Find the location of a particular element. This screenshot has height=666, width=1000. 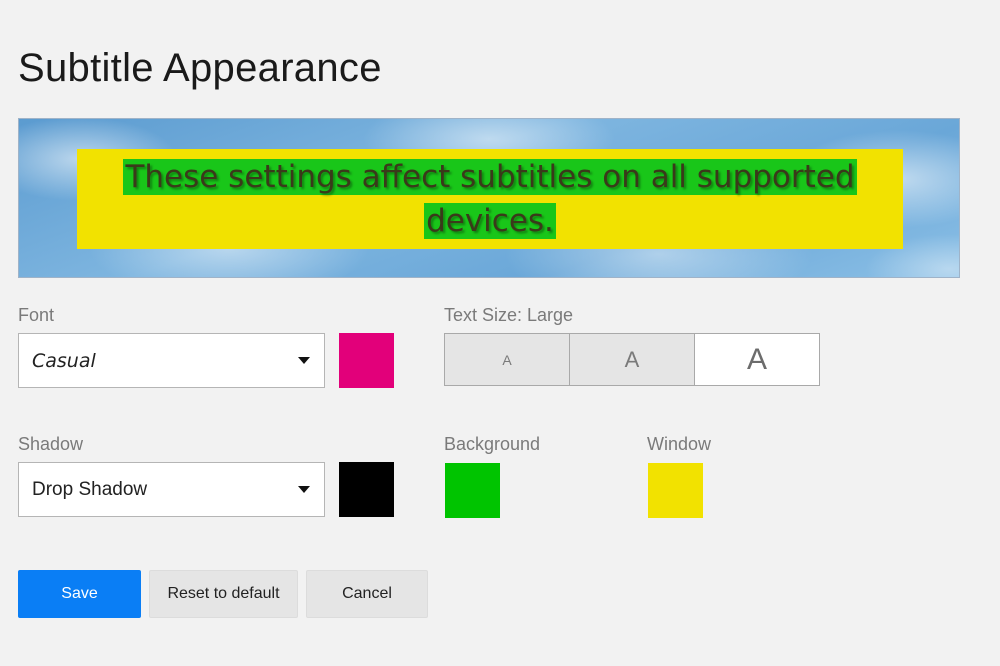

cancel-button-label: Cancel is located at coordinates (367, 593).